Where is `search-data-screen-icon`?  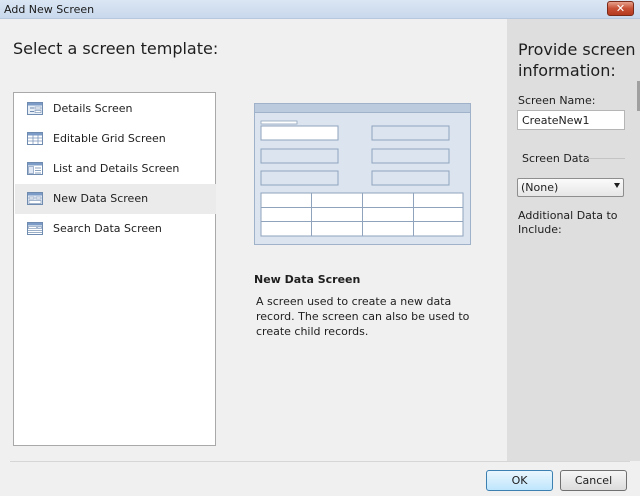 search-data-screen-icon is located at coordinates (35, 228).